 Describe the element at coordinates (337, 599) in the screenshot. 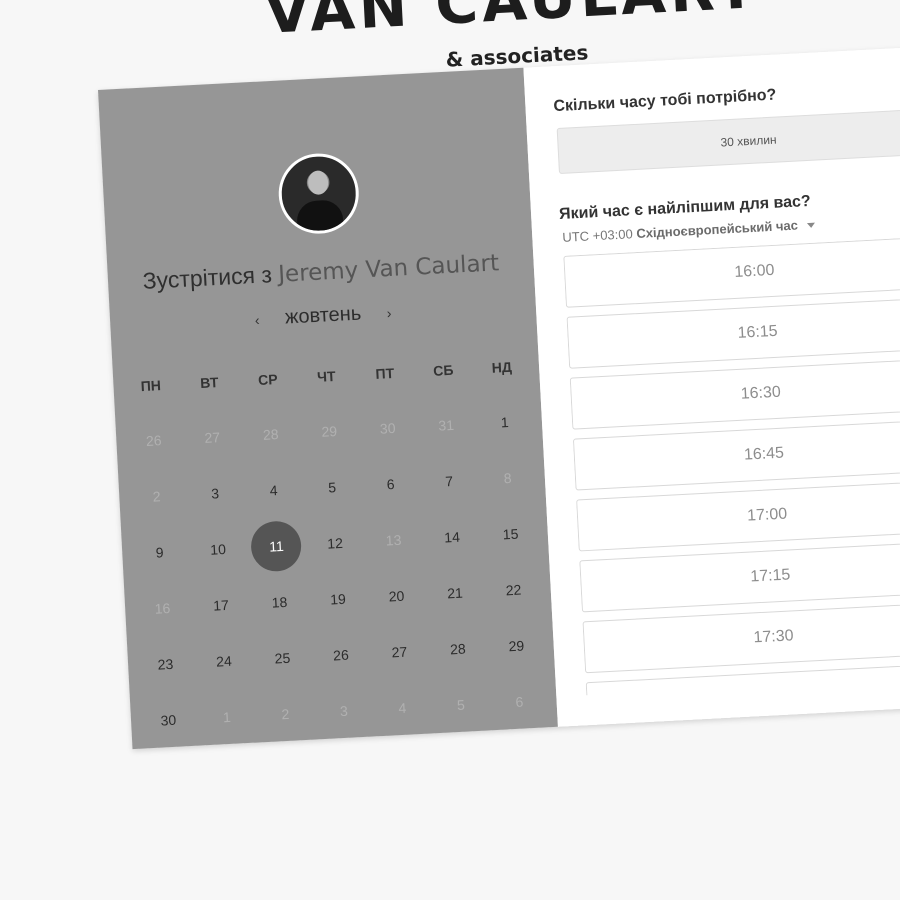

I see `calendar-day: 19` at that location.